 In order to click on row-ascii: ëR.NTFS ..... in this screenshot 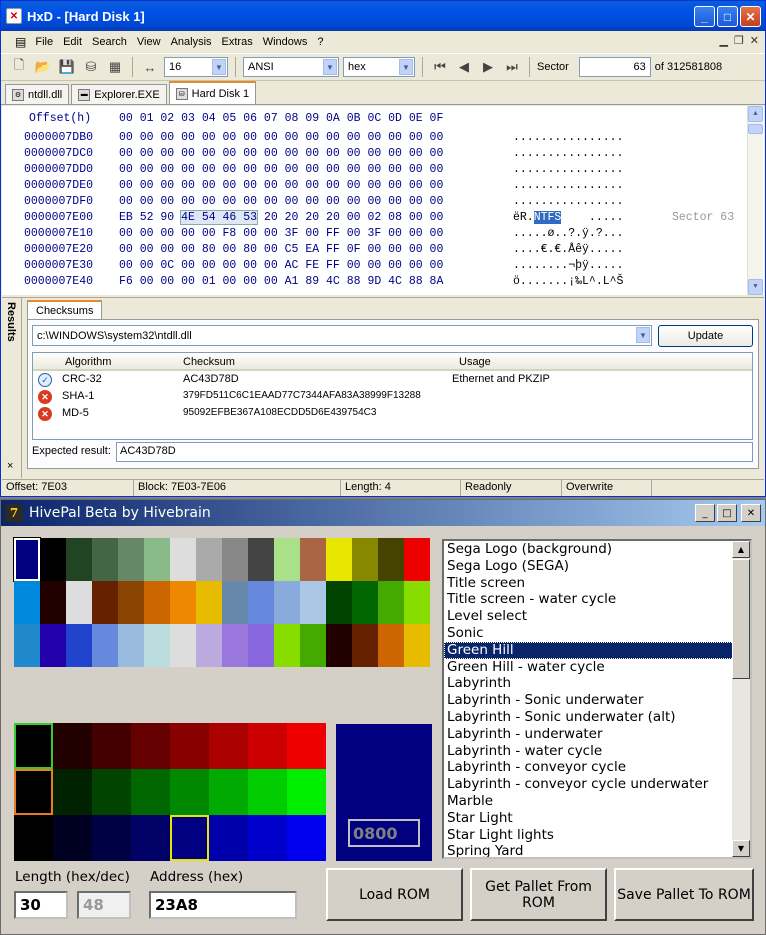, I will do `click(568, 217)`.